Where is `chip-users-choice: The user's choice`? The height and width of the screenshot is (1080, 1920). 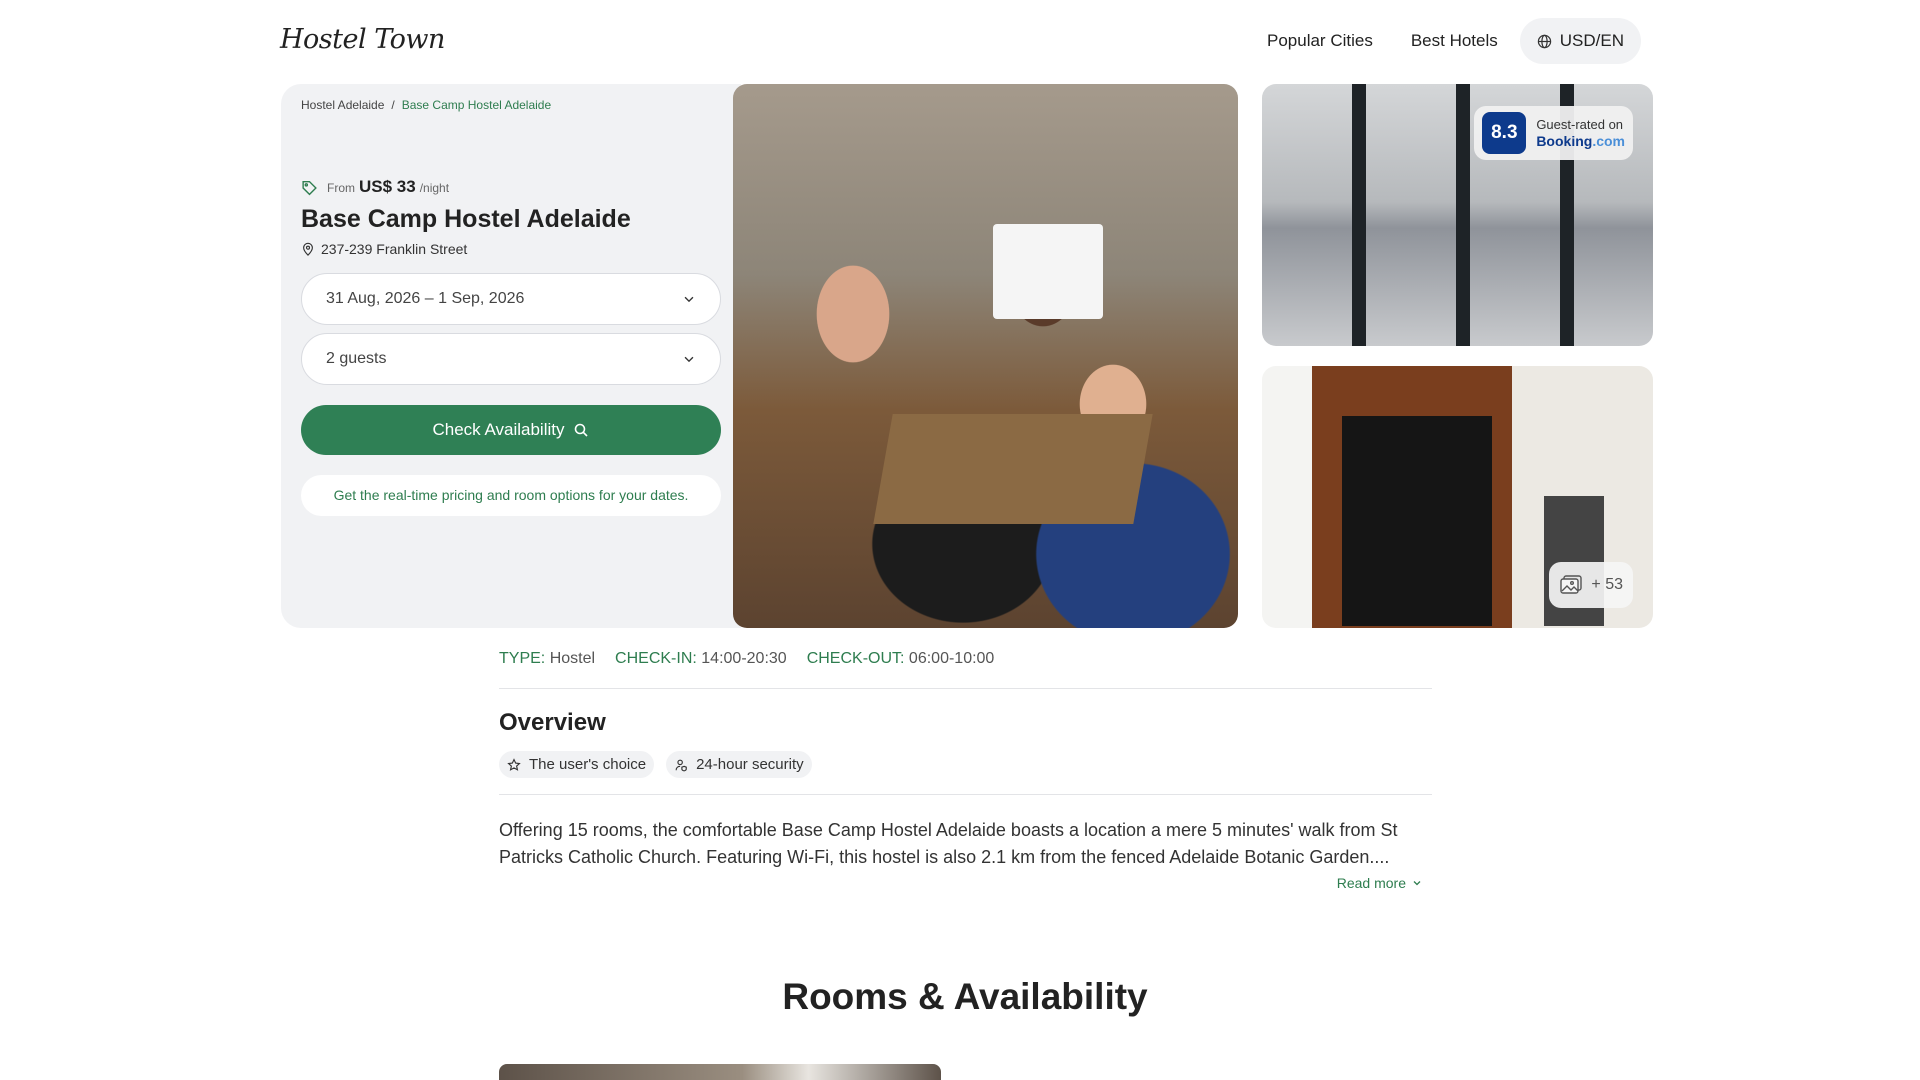
chip-users-choice: The user's choice is located at coordinates (577, 764).